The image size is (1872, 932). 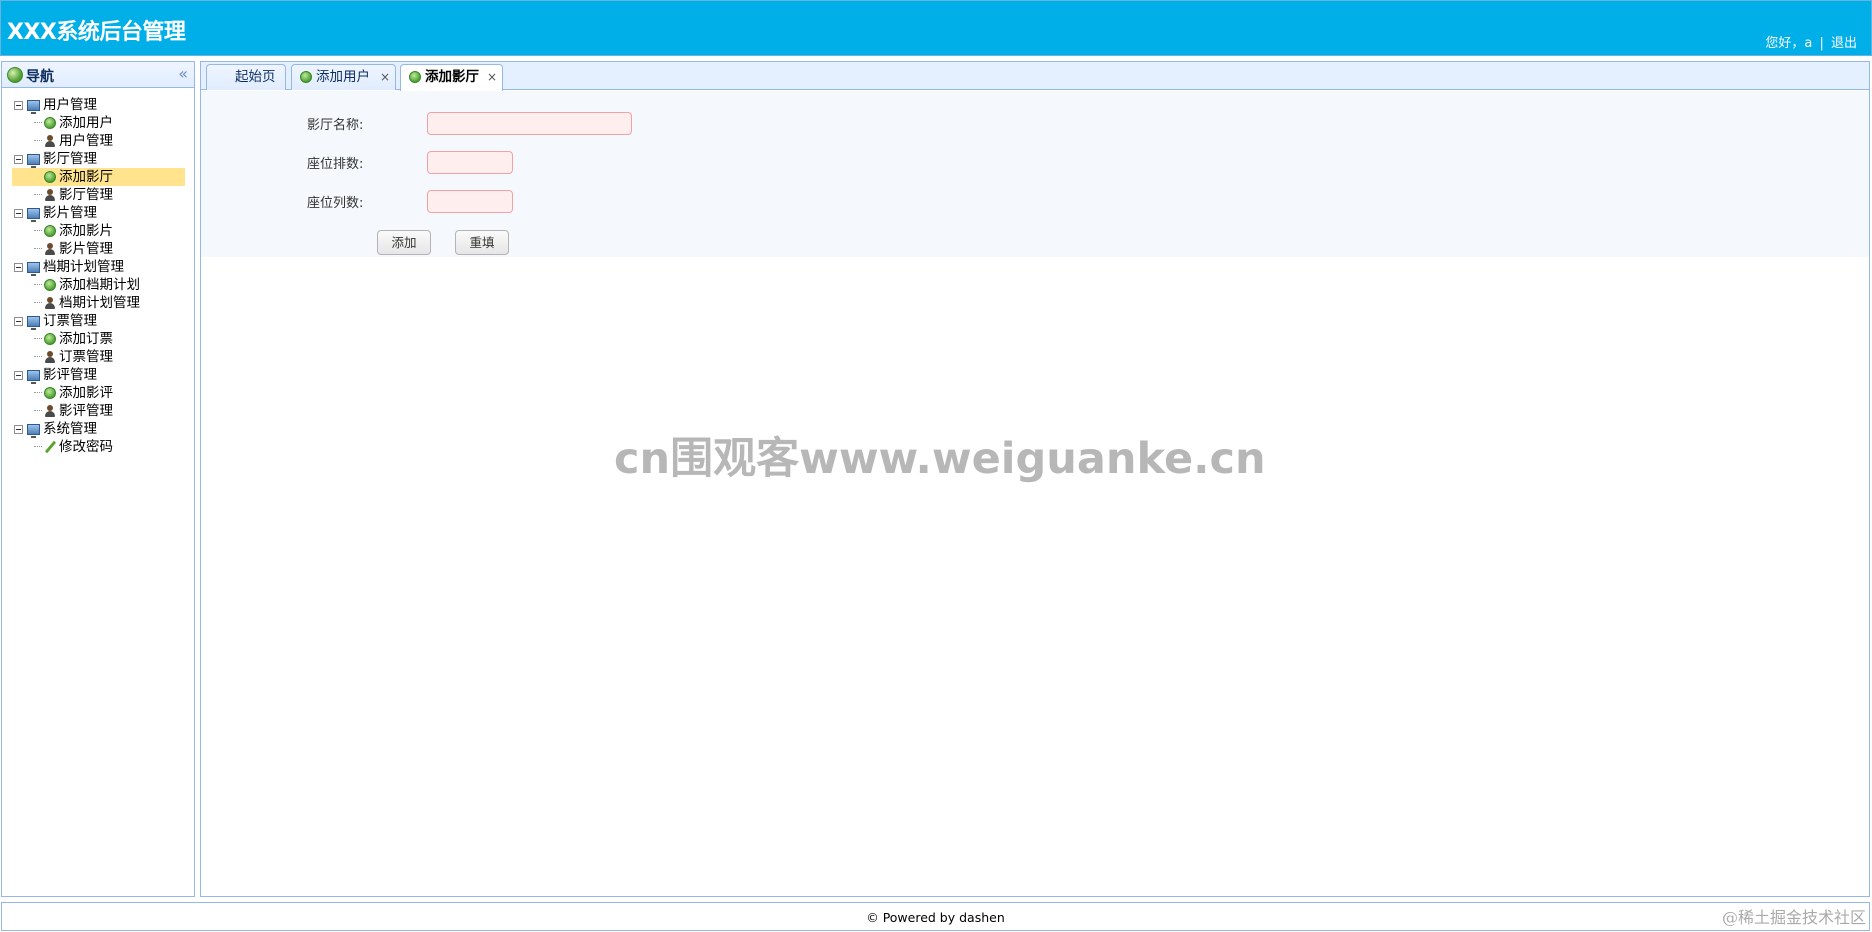 I want to click on tree-item-add-user: 添加用户, so click(x=98, y=123).